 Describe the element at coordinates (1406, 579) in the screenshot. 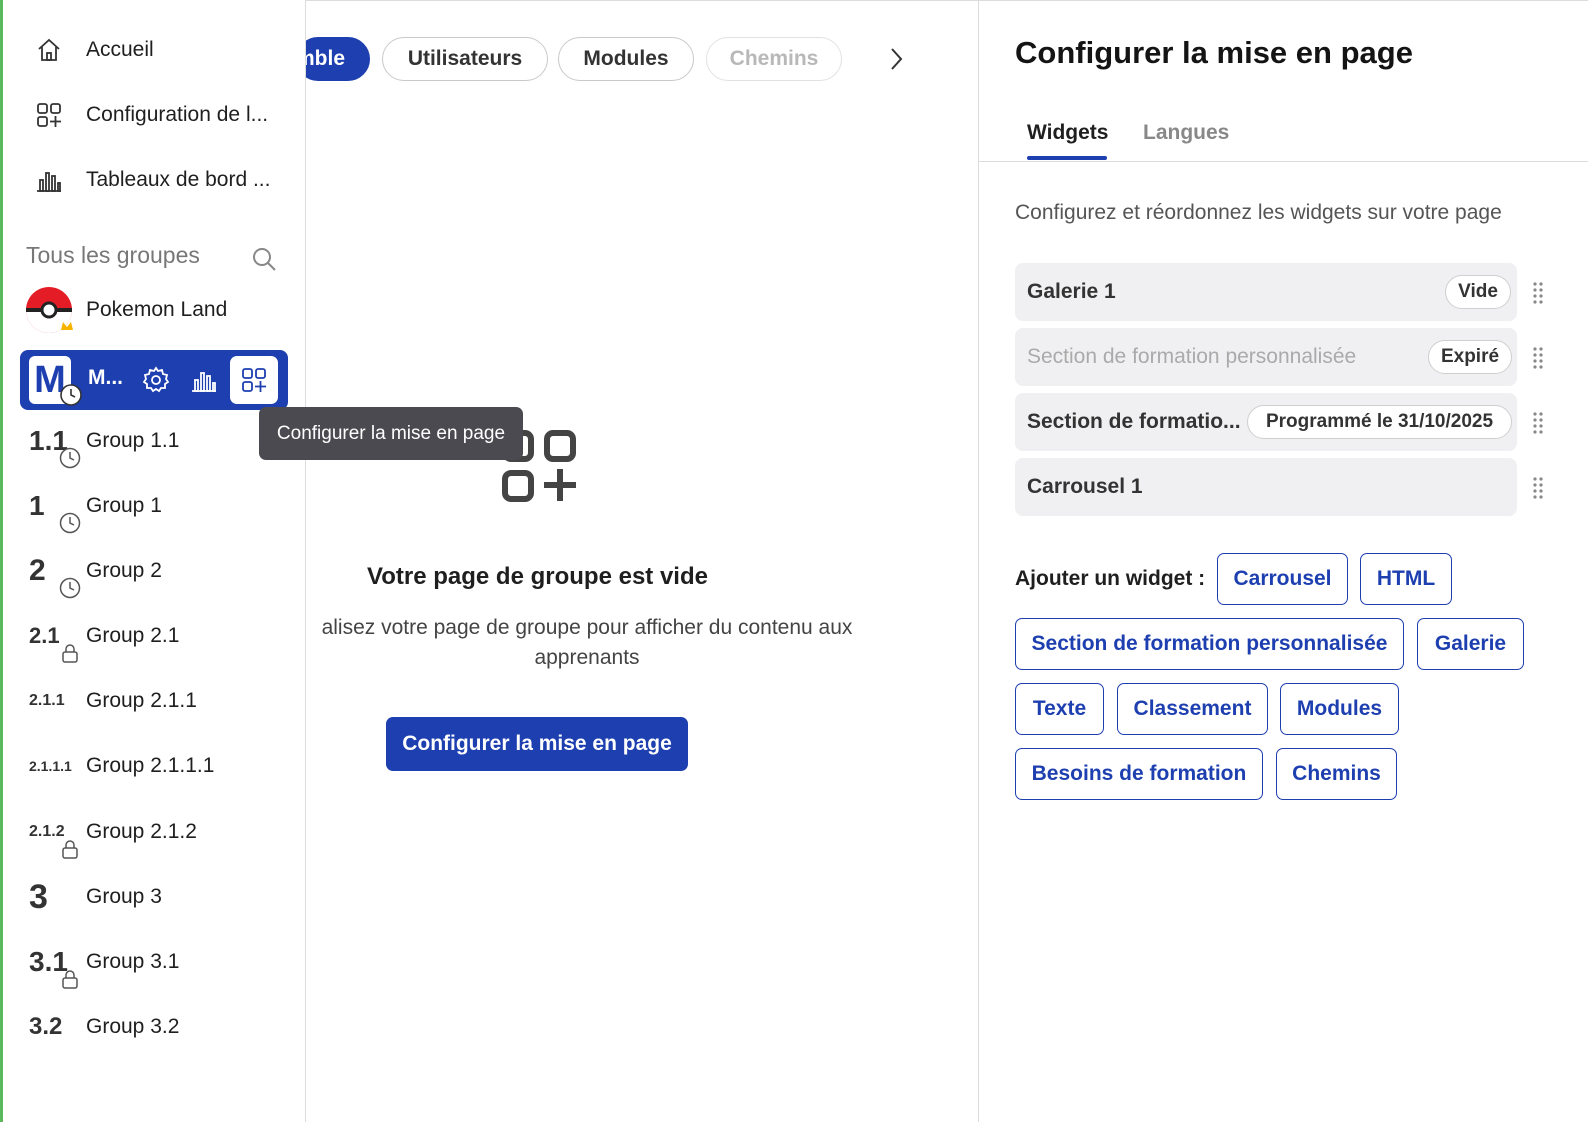

I see `add-widget-html-button: HTML` at that location.